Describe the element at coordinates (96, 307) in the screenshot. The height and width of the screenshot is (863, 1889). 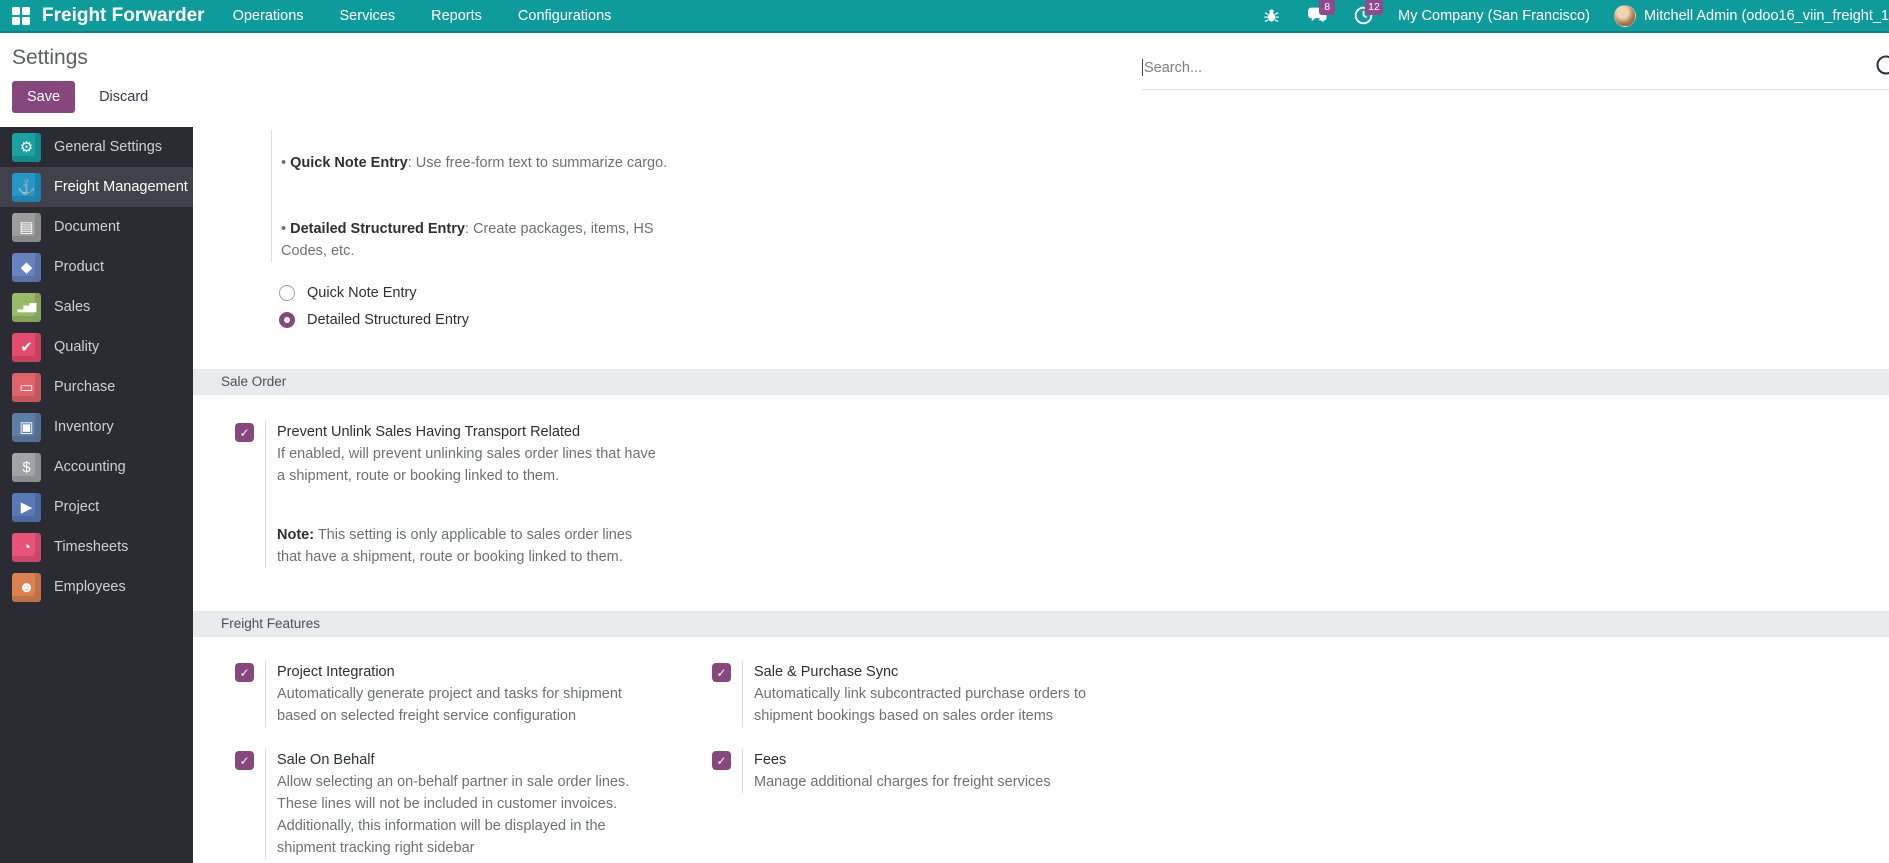
I see `sidebar-item-sales: ▂▅▇ Sales` at that location.